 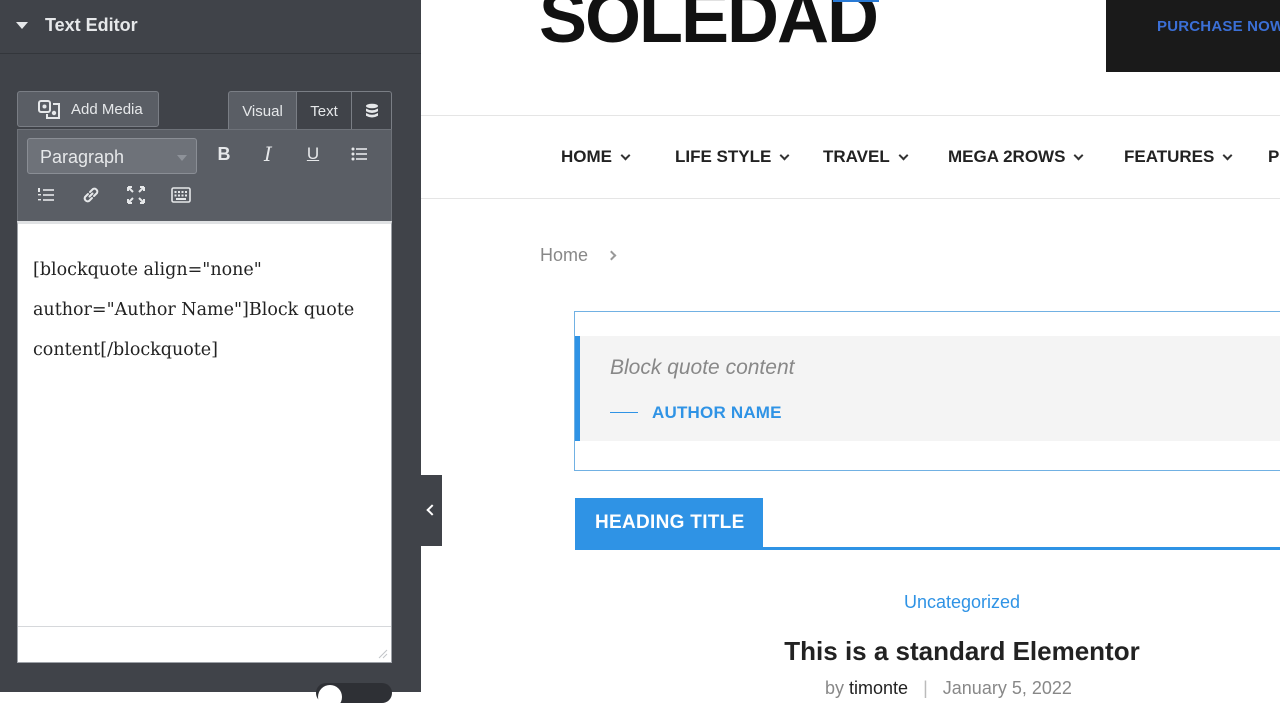 I want to click on bold-button: B, so click(x=224, y=154).